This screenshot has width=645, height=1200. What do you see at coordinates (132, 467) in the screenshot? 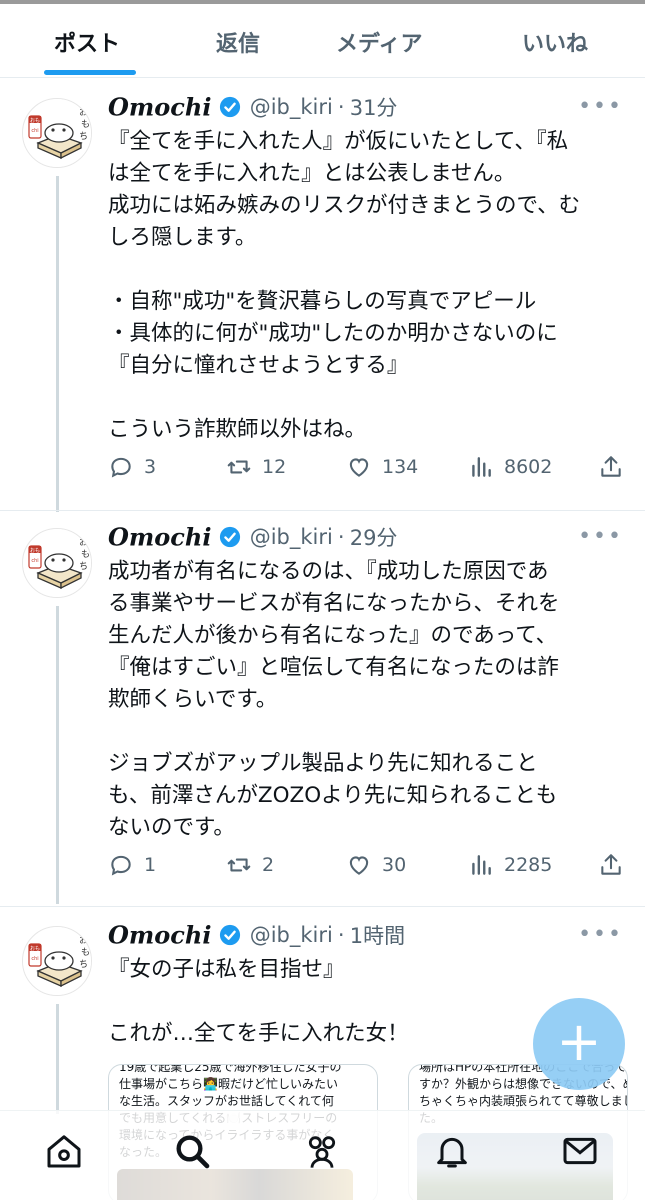
I see `reply-button: 3` at bounding box center [132, 467].